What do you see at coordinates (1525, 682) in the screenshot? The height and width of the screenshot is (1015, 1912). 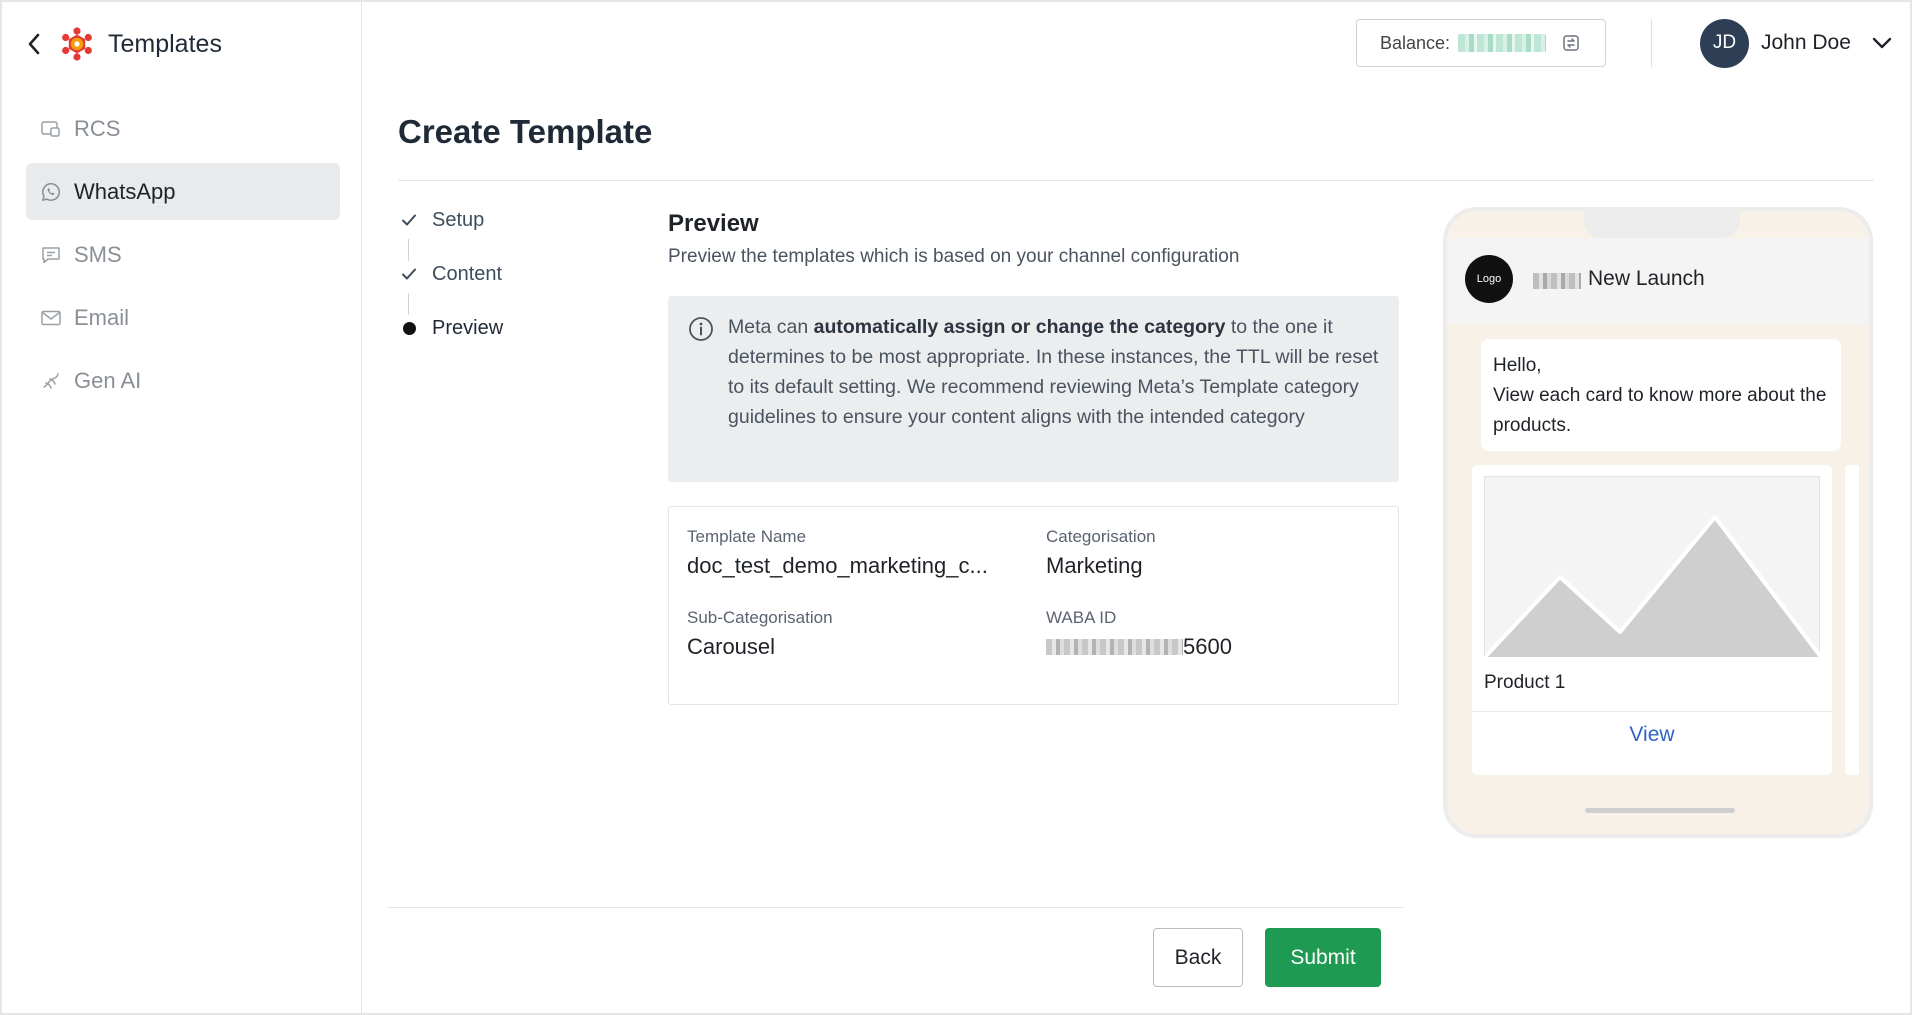 I see `card-title: Product 1` at bounding box center [1525, 682].